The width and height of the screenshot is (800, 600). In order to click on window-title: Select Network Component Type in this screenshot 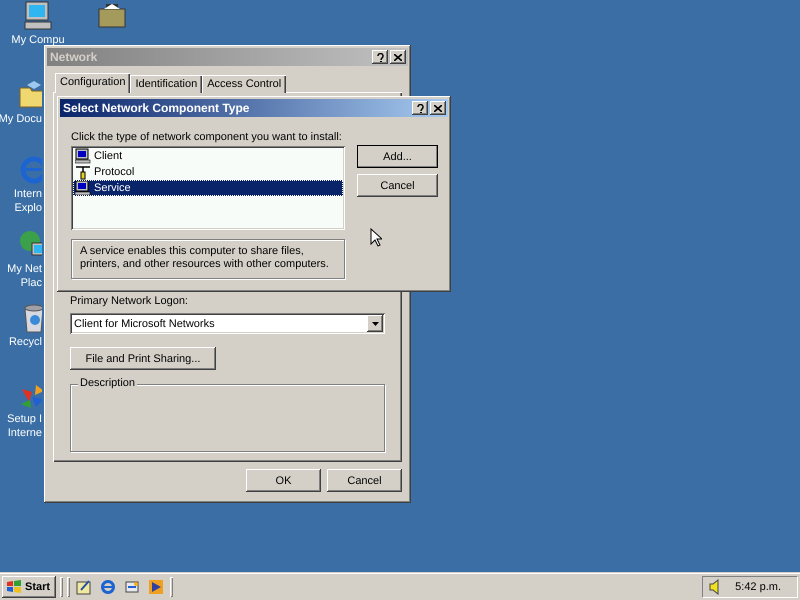, I will do `click(156, 108)`.